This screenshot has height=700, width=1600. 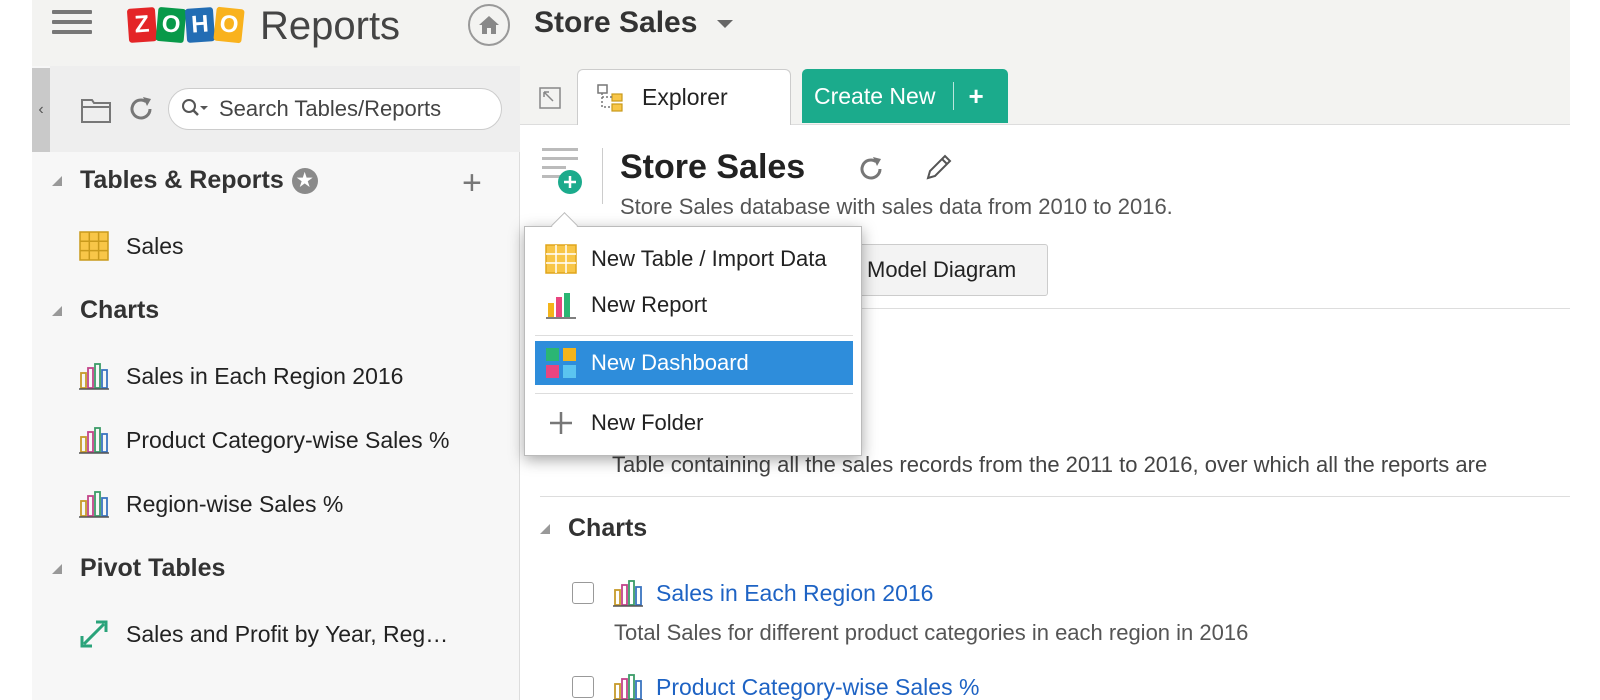 What do you see at coordinates (561, 305) in the screenshot?
I see `bar-chart-icon` at bounding box center [561, 305].